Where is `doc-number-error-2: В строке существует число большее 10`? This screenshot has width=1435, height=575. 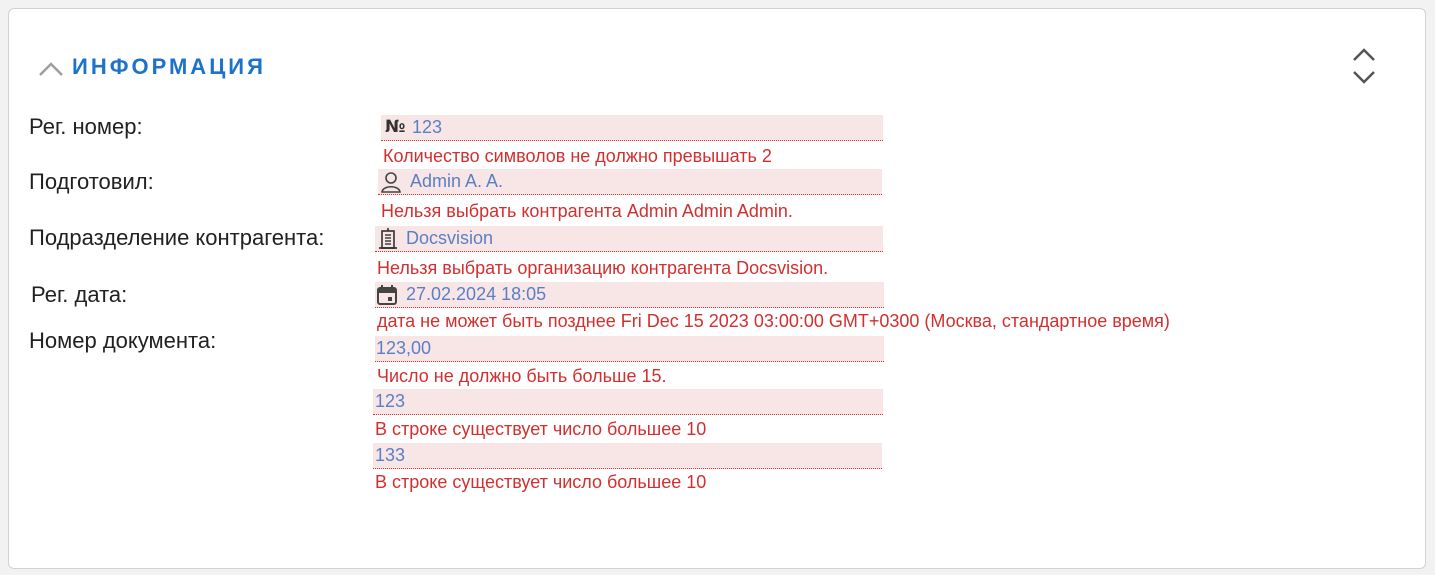
doc-number-error-2: В строке существует число большее 10 is located at coordinates (541, 429).